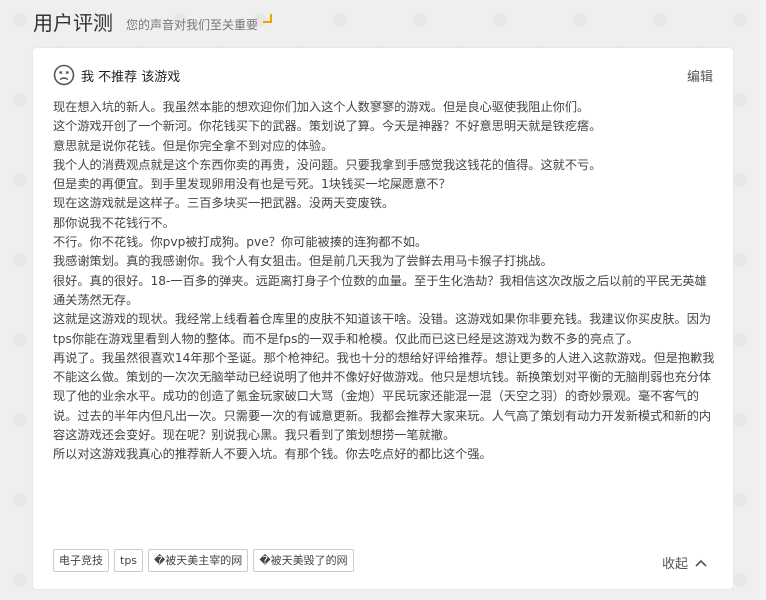 The height and width of the screenshot is (600, 766). I want to click on tag-list: 电子竞技 tps �被天美主宰的网 �被天美毁了的网, so click(206, 560).